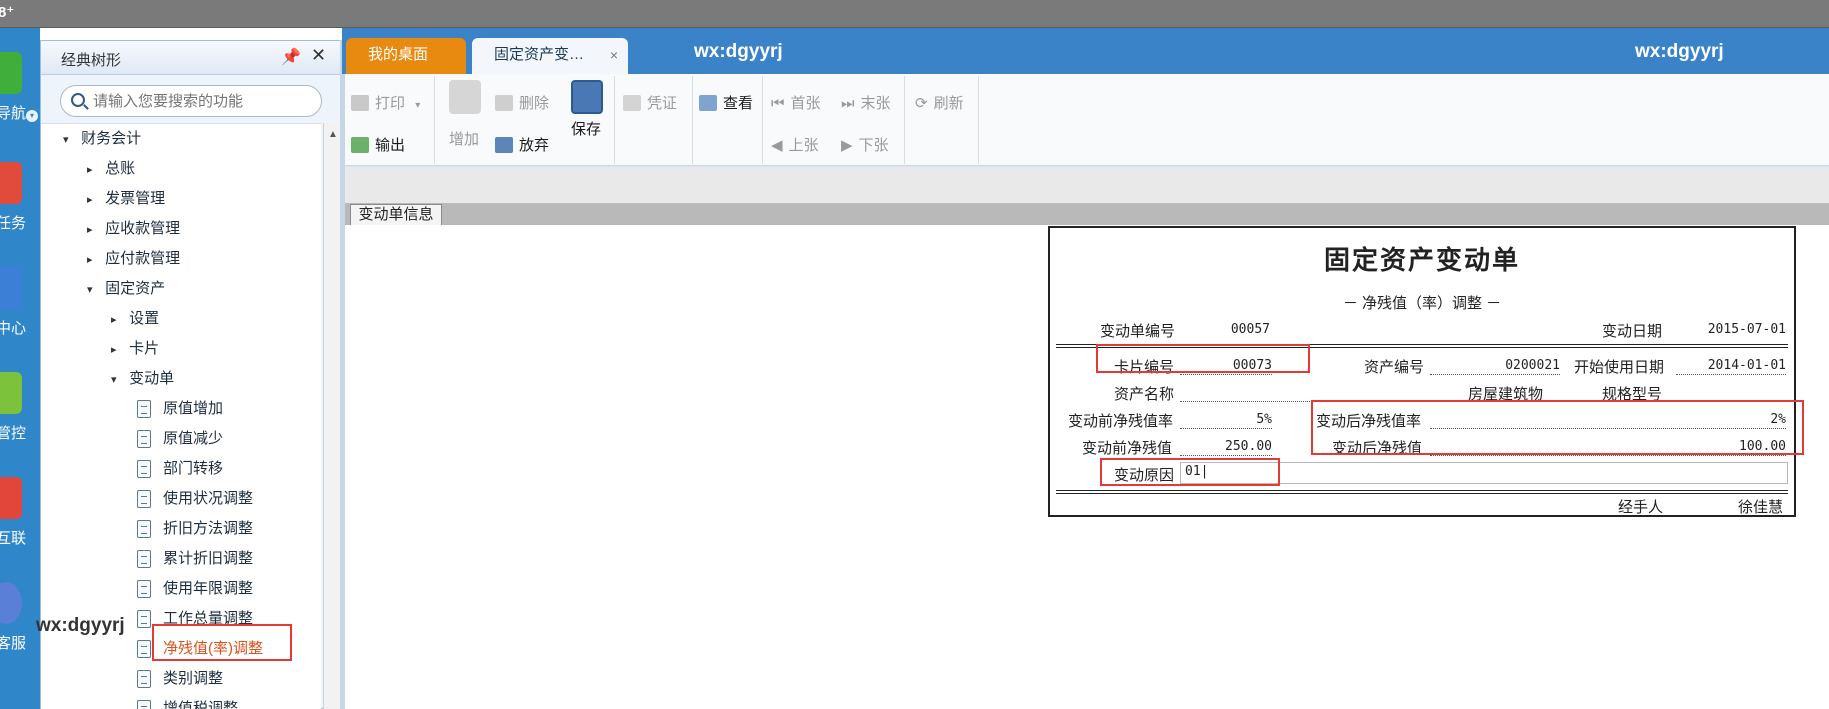 Image resolution: width=1829 pixels, height=709 pixels. What do you see at coordinates (152, 378) in the screenshot?
I see `tree-item-label: 变动单` at bounding box center [152, 378].